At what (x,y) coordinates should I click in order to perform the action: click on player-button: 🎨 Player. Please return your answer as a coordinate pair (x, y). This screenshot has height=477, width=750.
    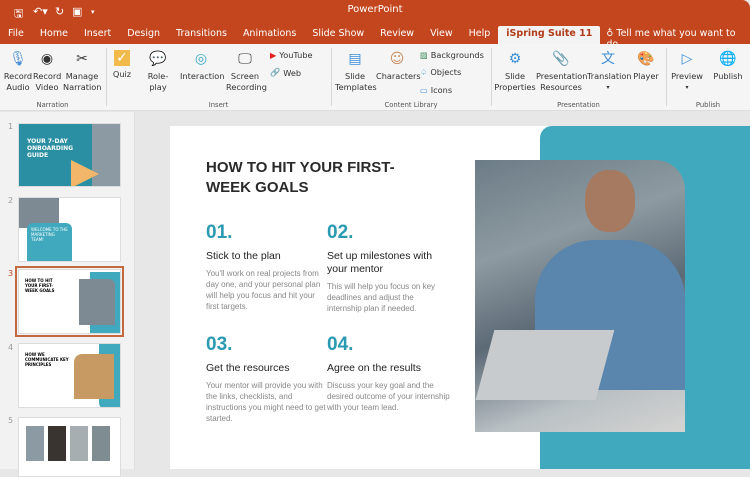
    Looking at the image, I should click on (646, 66).